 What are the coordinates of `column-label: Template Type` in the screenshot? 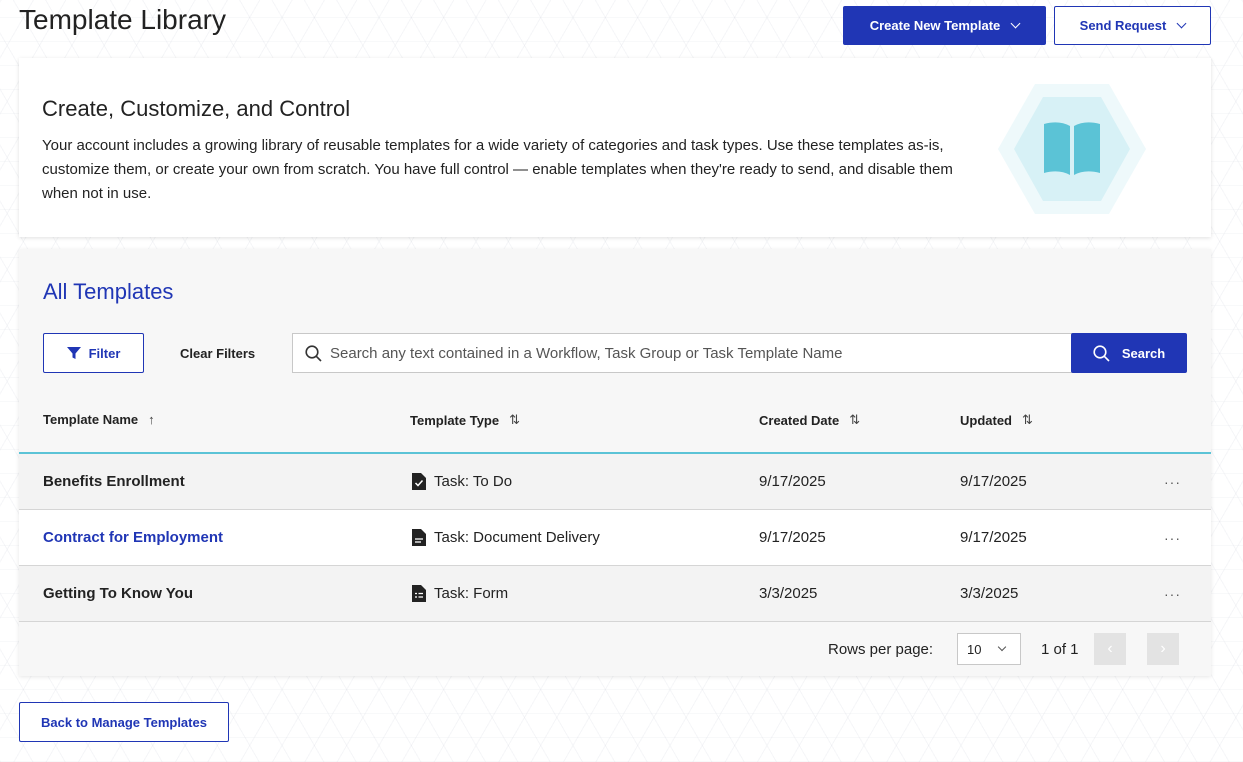 It's located at (455, 420).